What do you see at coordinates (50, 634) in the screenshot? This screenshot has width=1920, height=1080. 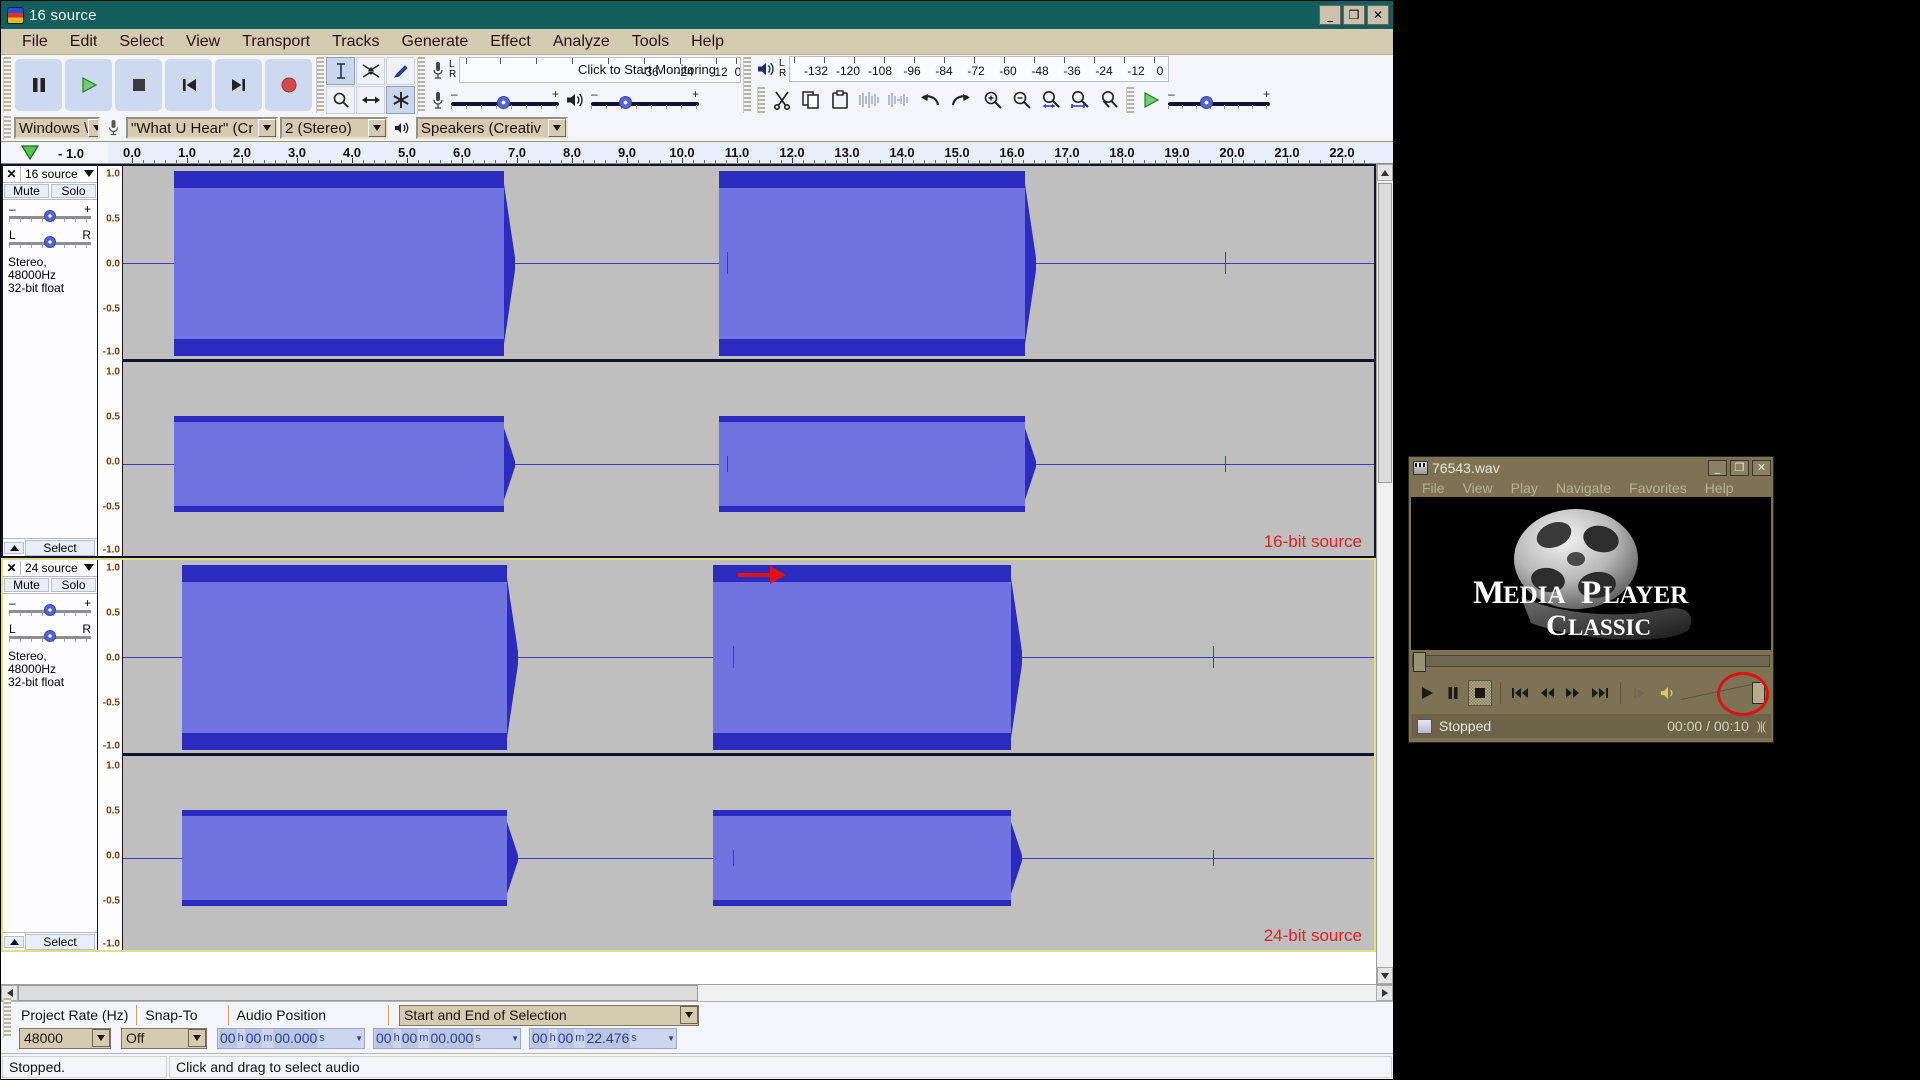 I see `pan-slider-2: L R` at bounding box center [50, 634].